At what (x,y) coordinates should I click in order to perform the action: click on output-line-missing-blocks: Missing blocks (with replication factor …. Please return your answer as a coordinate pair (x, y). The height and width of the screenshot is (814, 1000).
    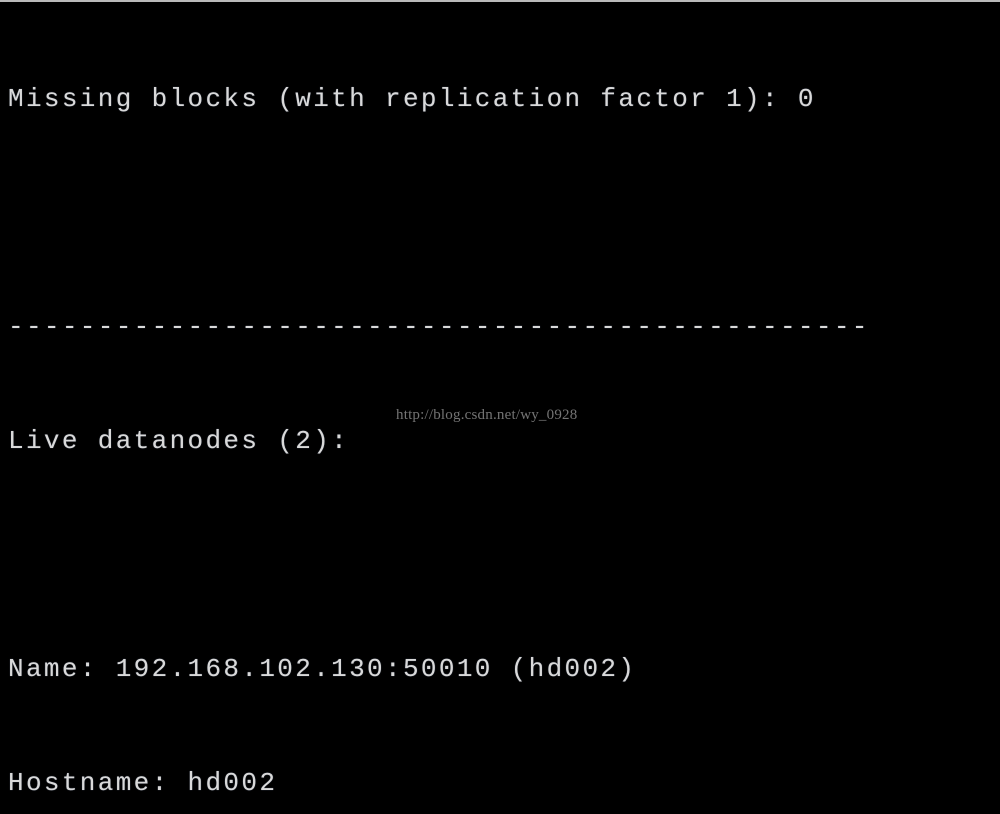
    Looking at the image, I should click on (412, 99).